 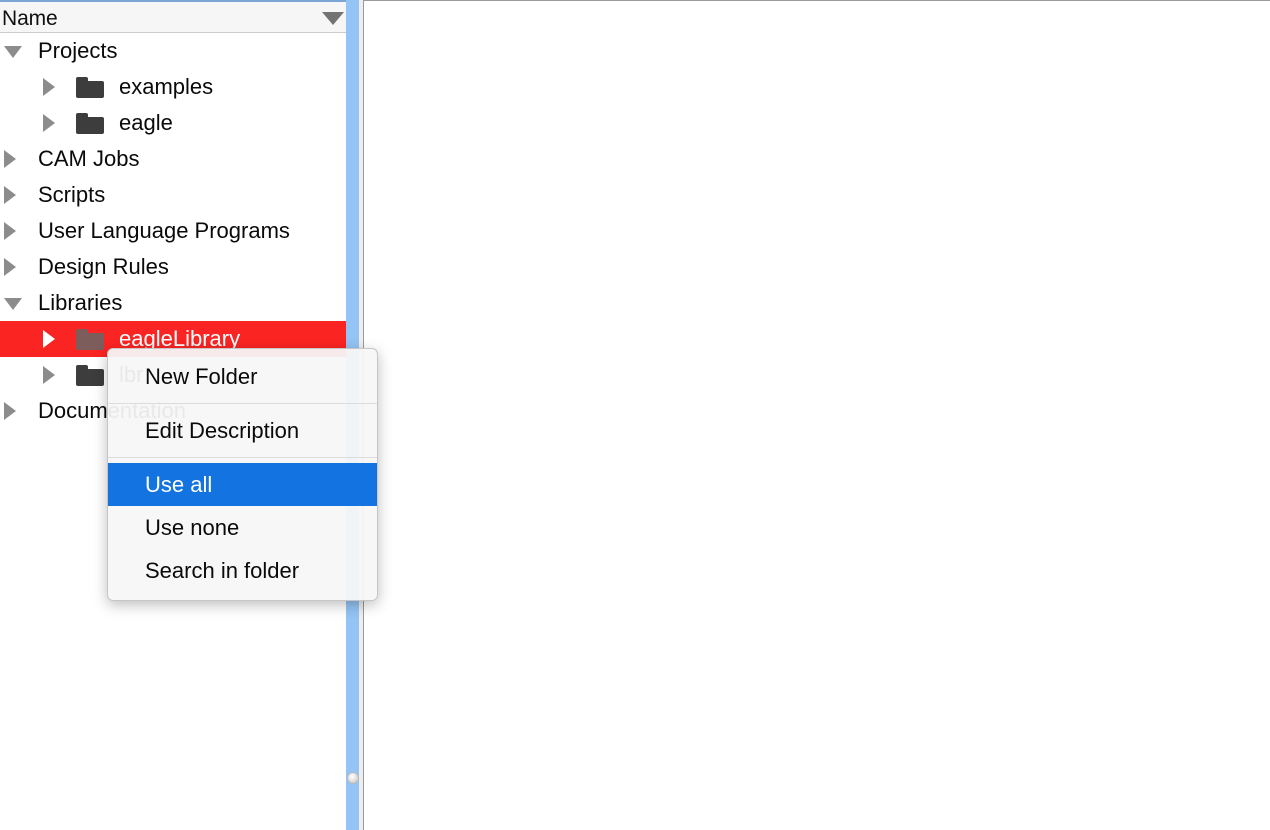 I want to click on tree-row-label: Libraries, so click(x=80, y=302).